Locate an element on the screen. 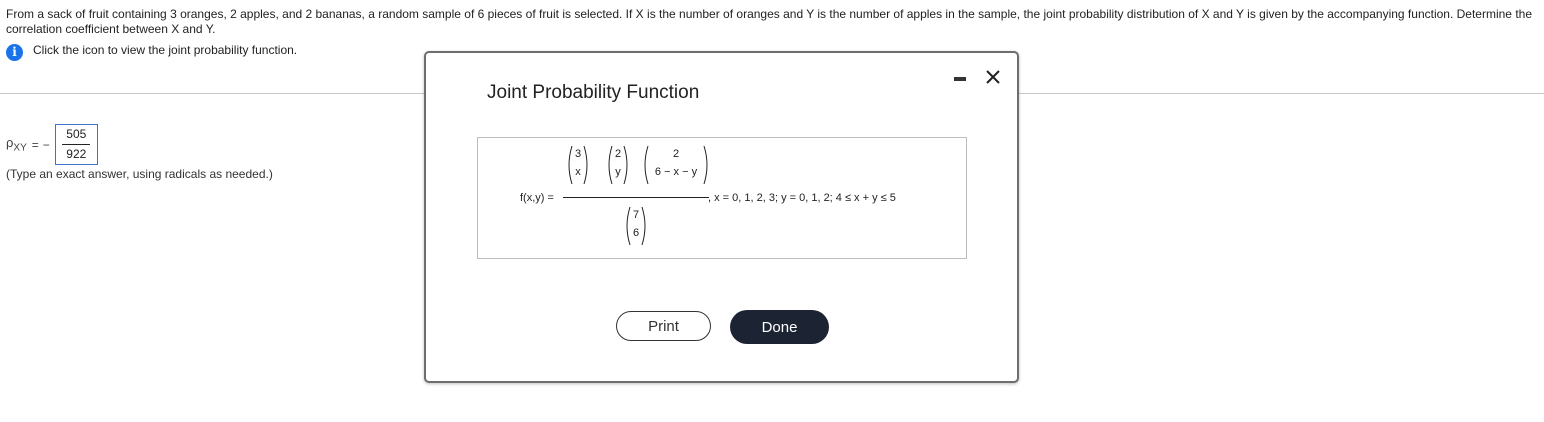 This screenshot has height=422, width=1544. binomial-7-6: 7 6 is located at coordinates (636, 226).